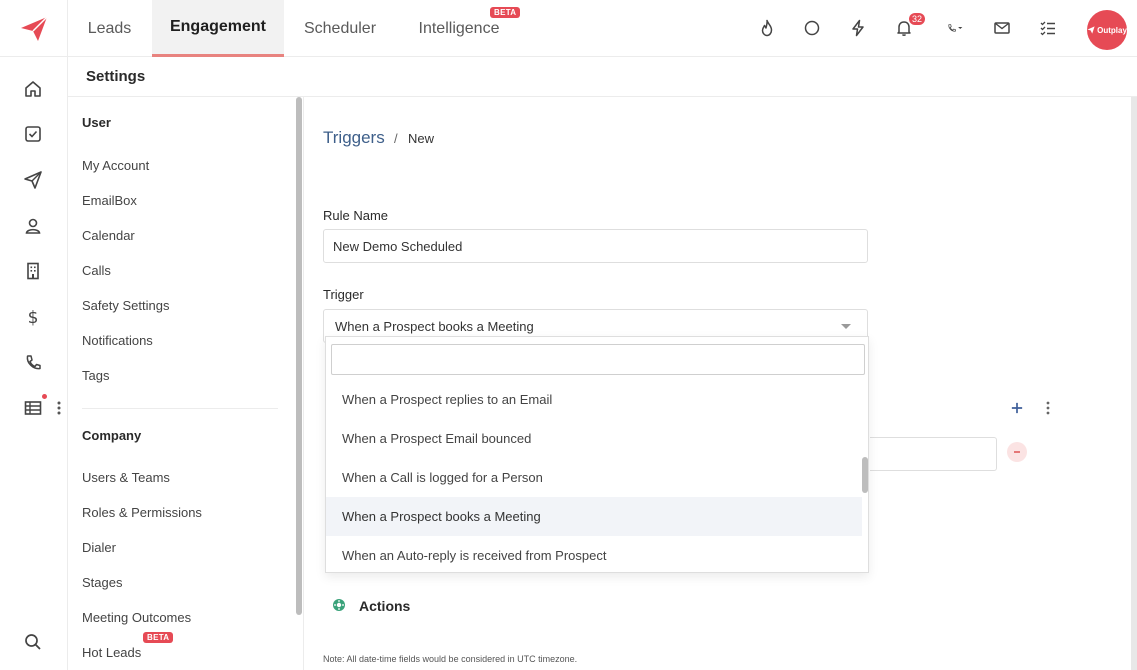 The image size is (1137, 670). Describe the element at coordinates (858, 28) in the screenshot. I see `lightning-icon` at that location.